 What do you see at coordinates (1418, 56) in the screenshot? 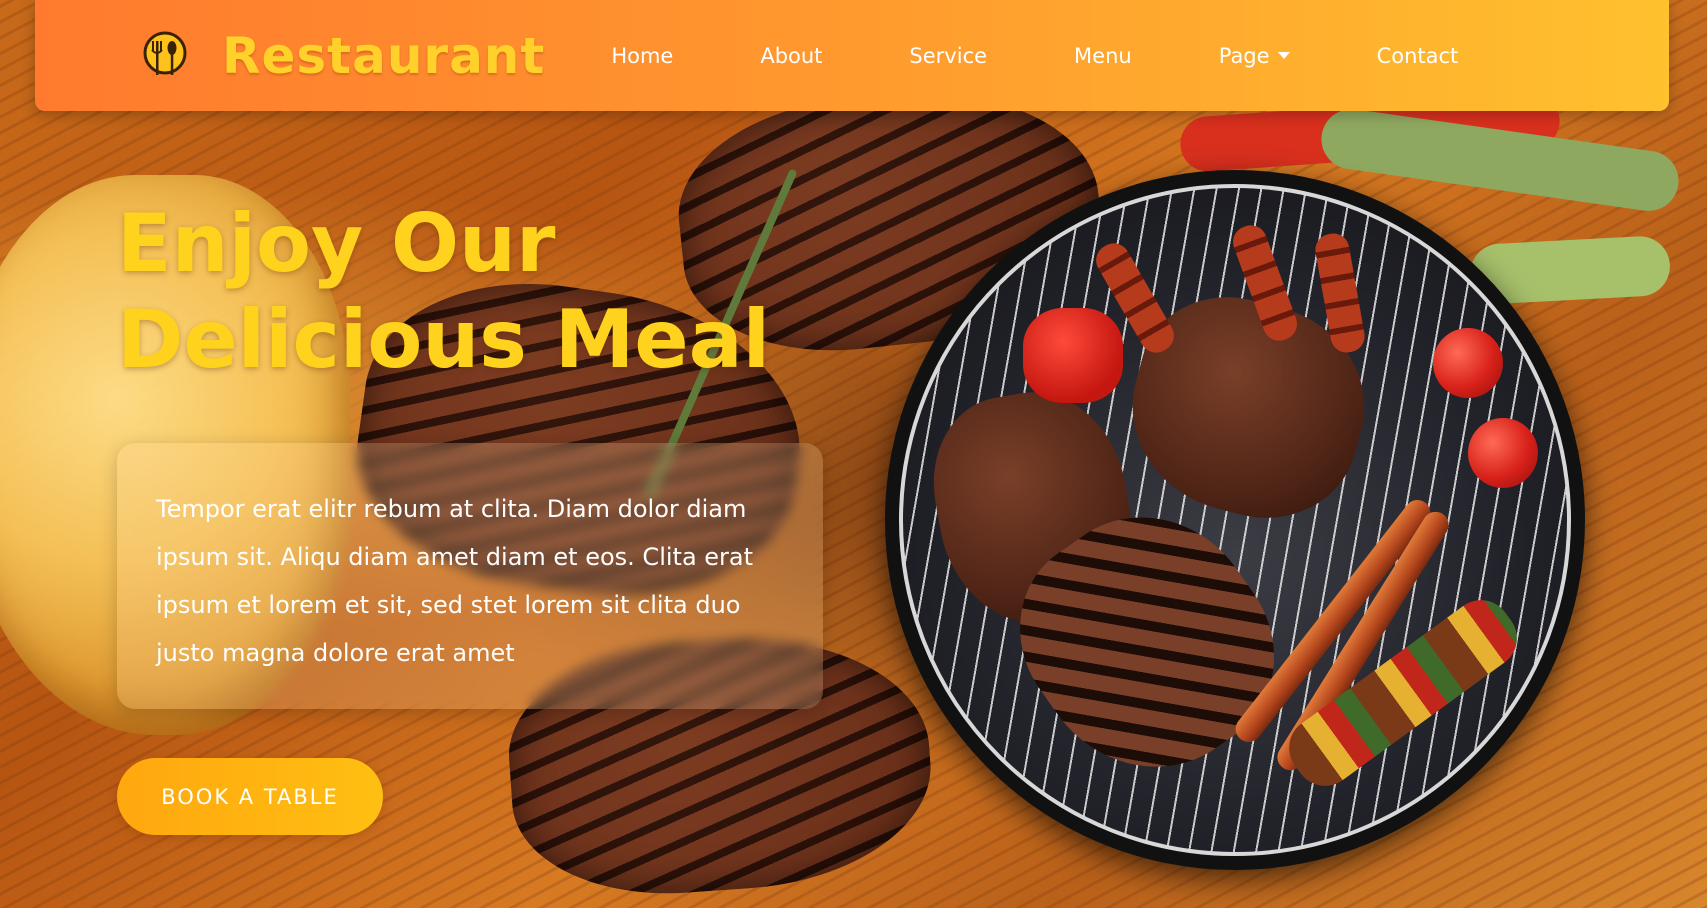
I see `nav-link-contact: Contact` at bounding box center [1418, 56].